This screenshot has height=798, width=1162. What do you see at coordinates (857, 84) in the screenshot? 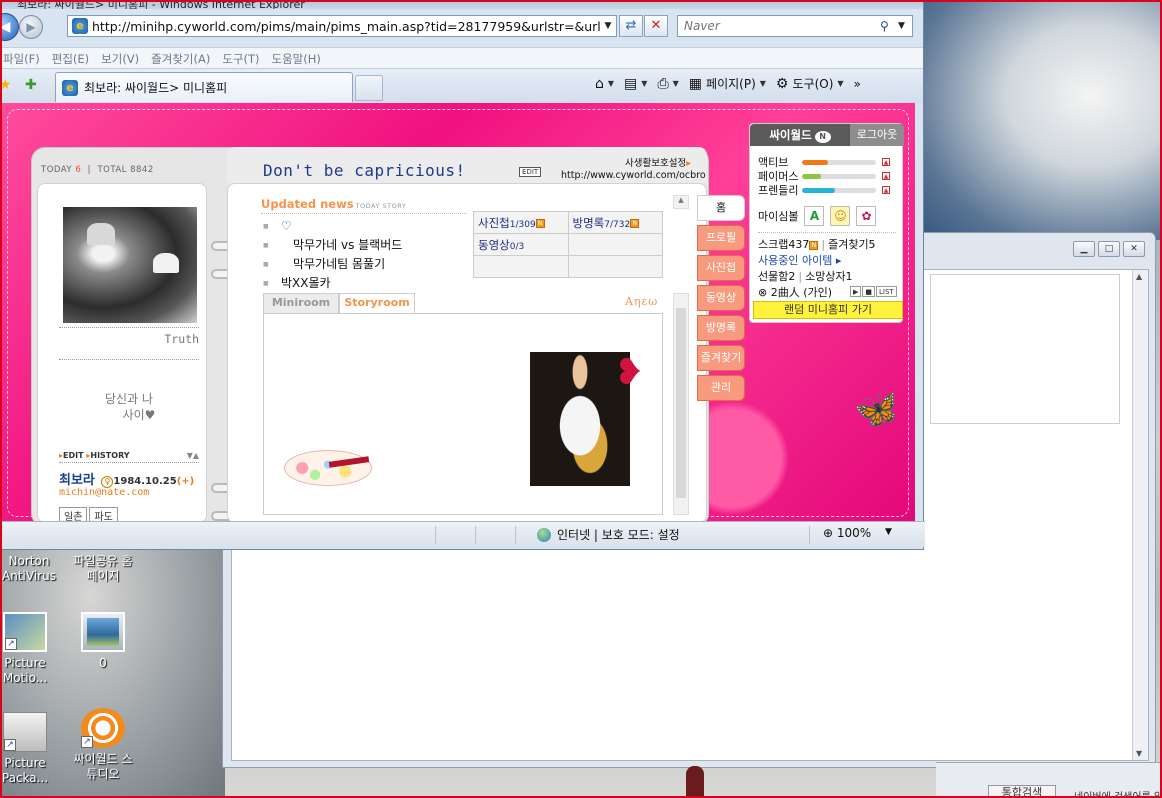
I see `more-icon: »` at bounding box center [857, 84].